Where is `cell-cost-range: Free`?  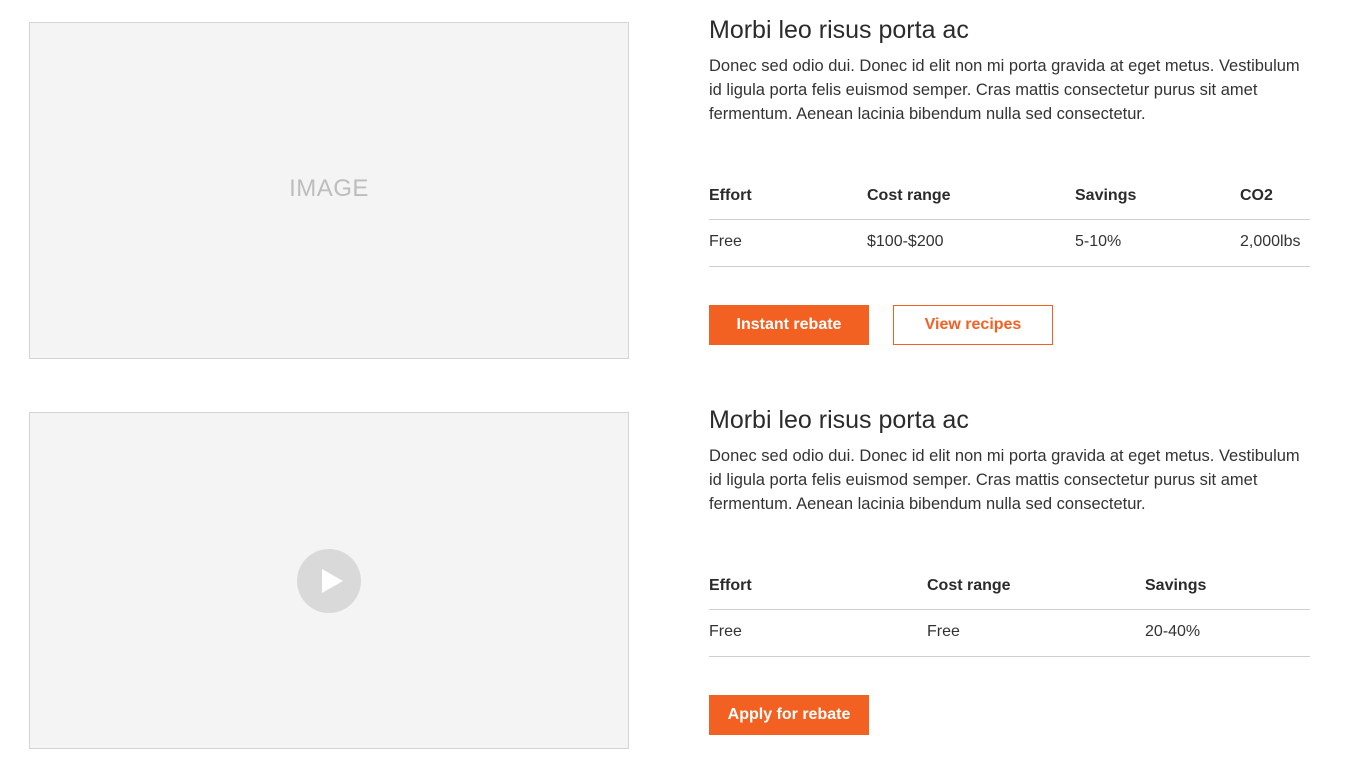
cell-cost-range: Free is located at coordinates (943, 631).